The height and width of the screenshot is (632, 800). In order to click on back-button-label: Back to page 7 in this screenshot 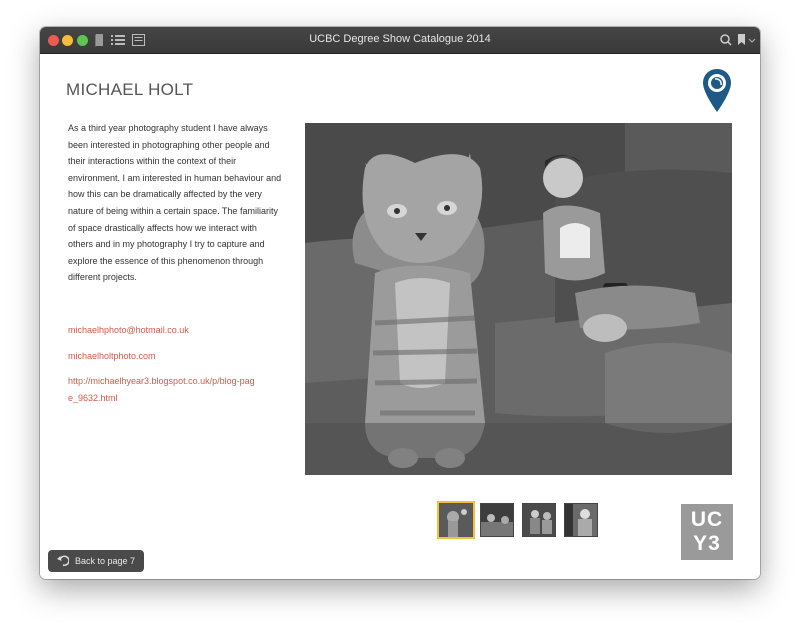, I will do `click(105, 561)`.